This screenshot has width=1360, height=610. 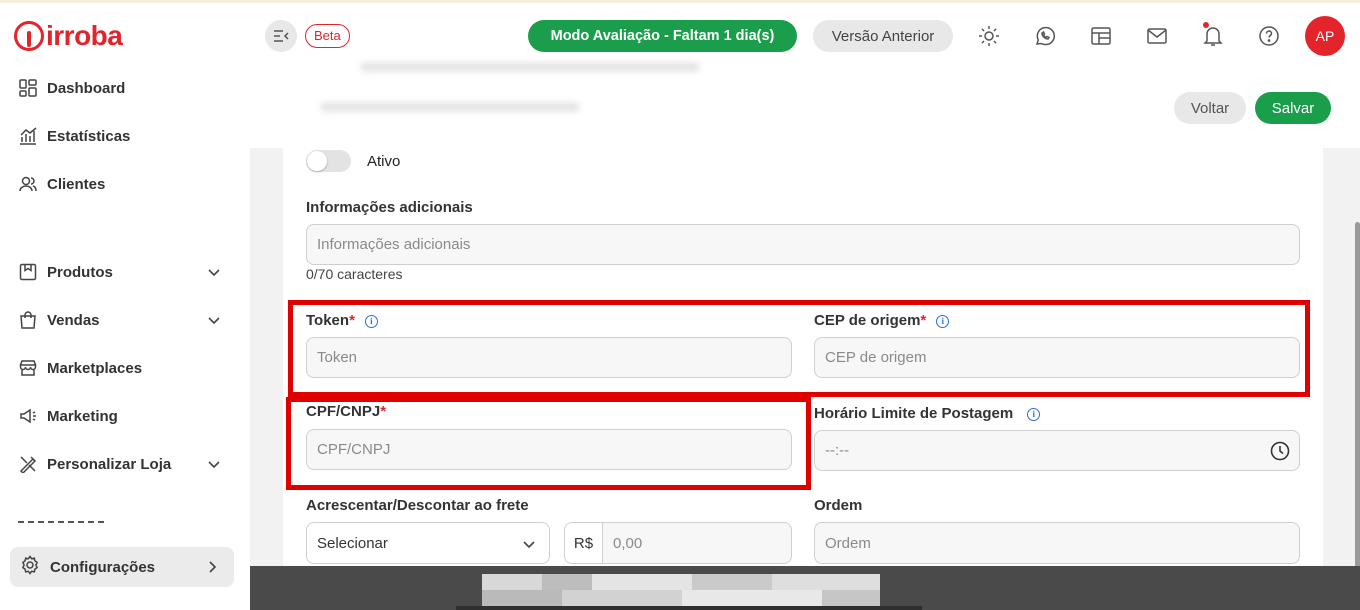 I want to click on sidebar-item-dashboard: Dashboard, so click(x=125, y=88).